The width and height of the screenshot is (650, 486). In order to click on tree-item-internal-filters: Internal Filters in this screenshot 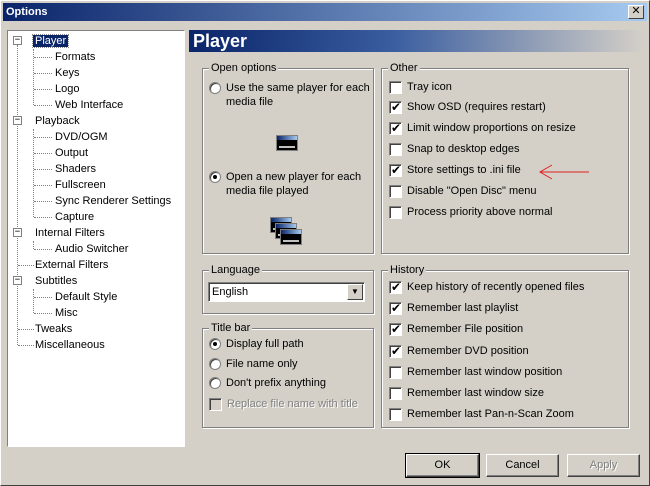, I will do `click(70, 233)`.